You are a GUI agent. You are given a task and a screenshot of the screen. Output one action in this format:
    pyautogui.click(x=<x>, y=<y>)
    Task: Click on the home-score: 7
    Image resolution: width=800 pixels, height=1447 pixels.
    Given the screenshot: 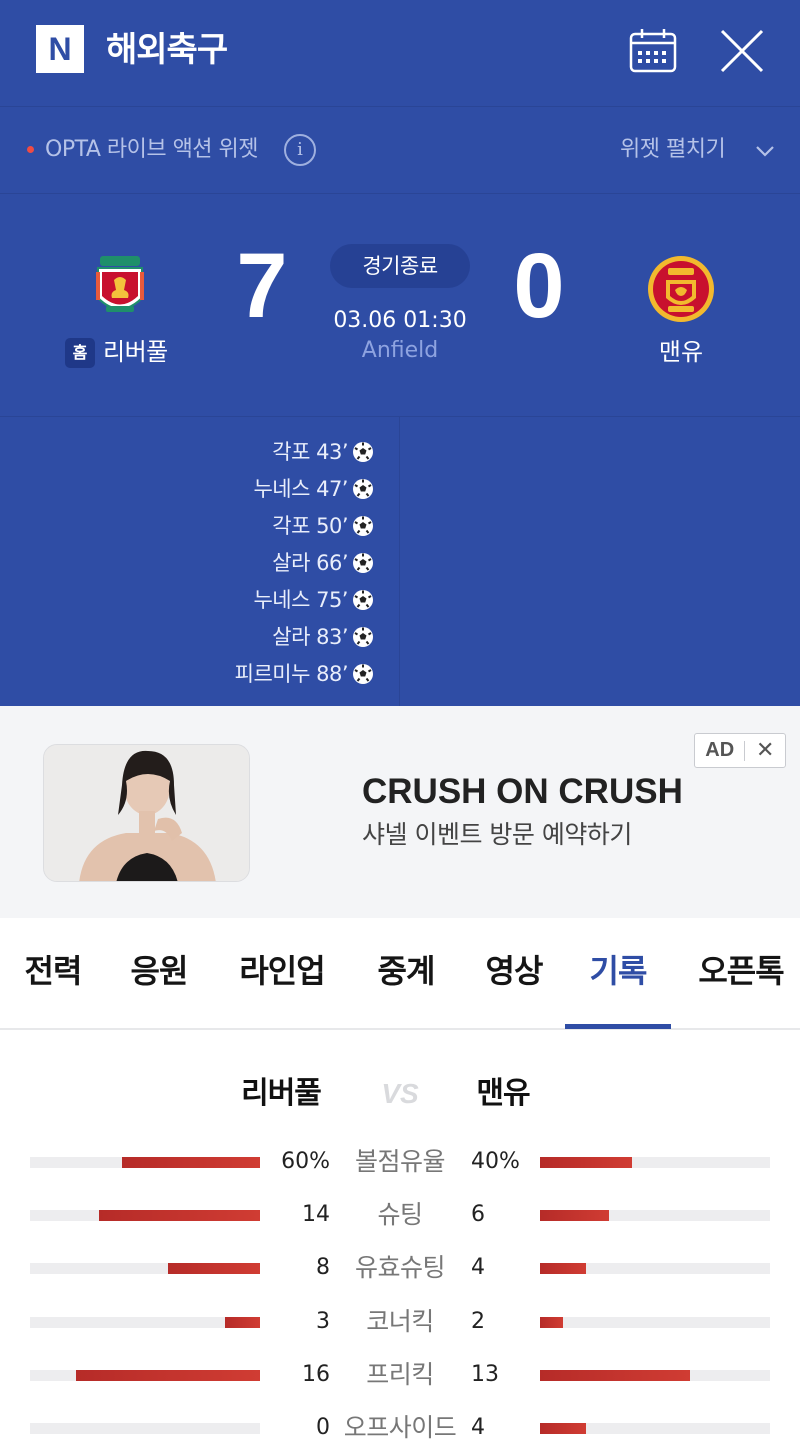 What is the action you would take?
    pyautogui.click(x=262, y=286)
    